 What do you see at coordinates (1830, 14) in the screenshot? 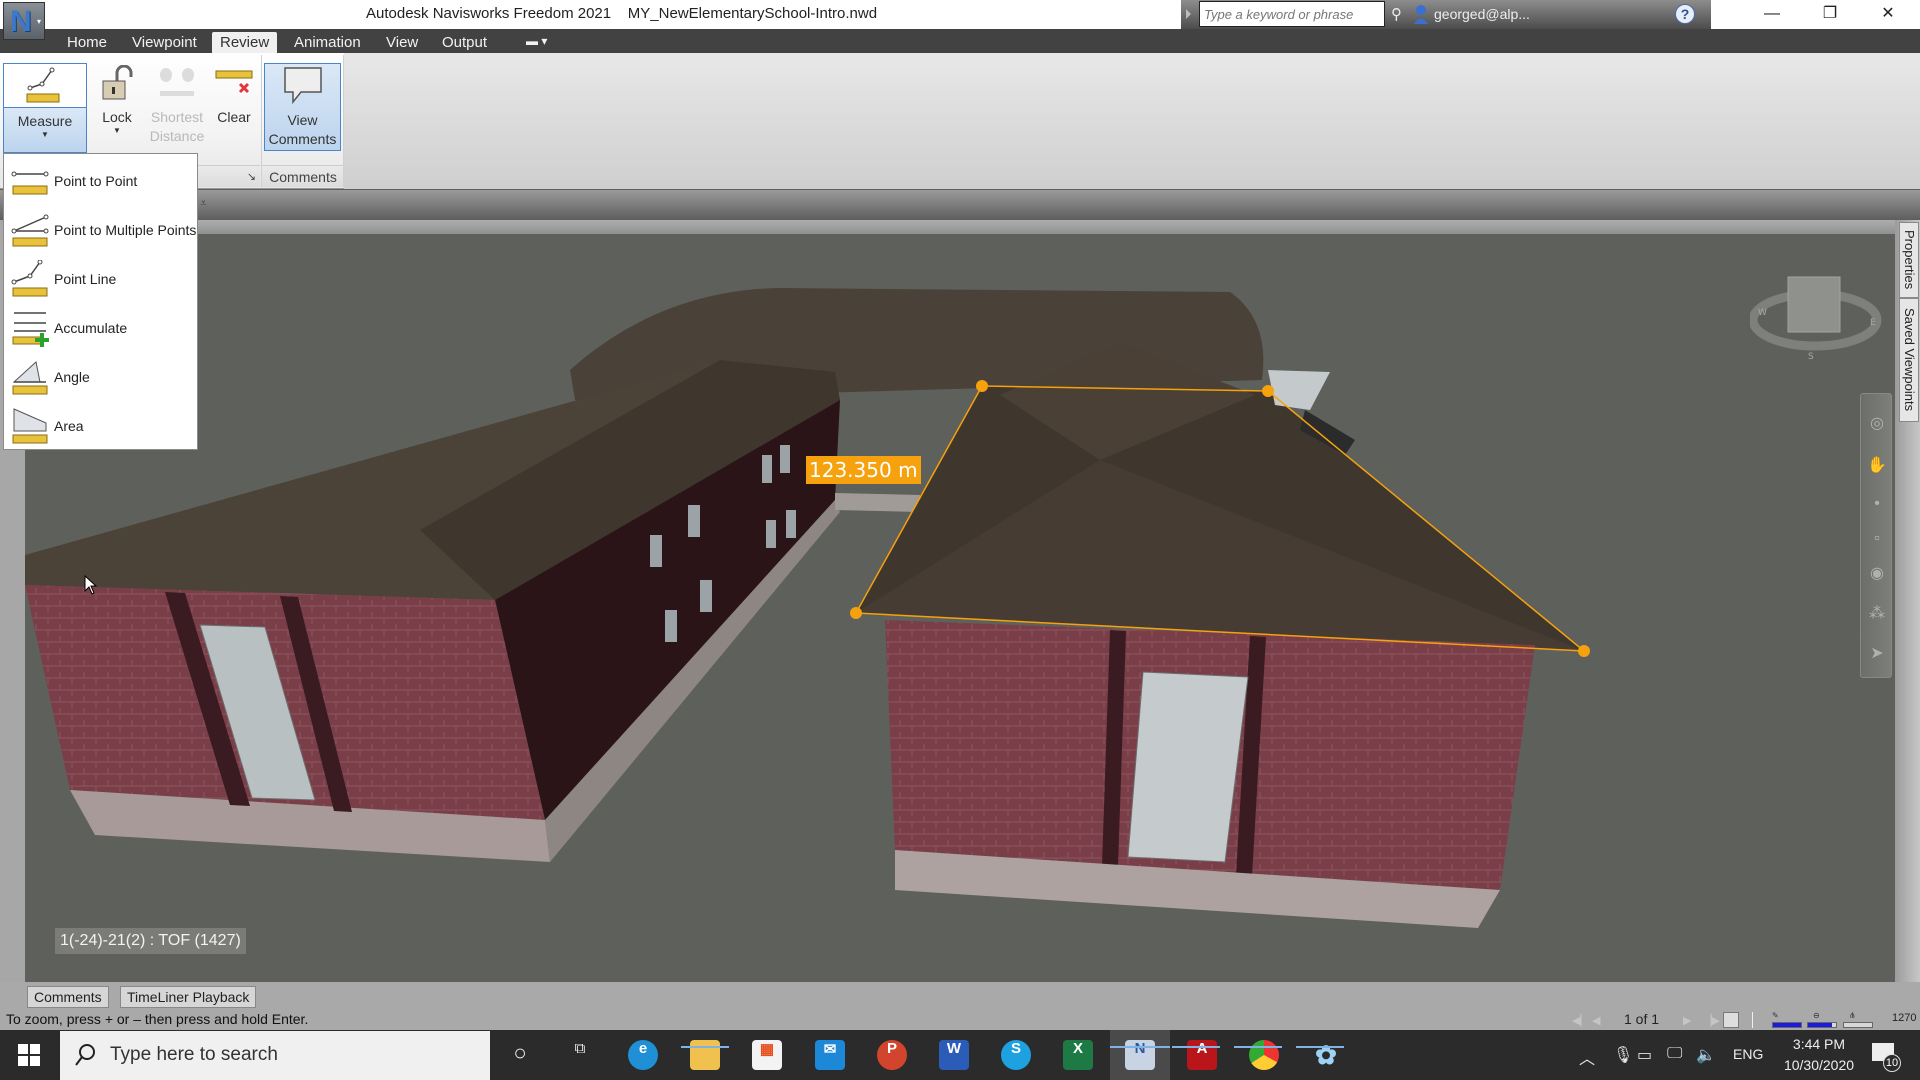
I see `restore-button: ❐` at bounding box center [1830, 14].